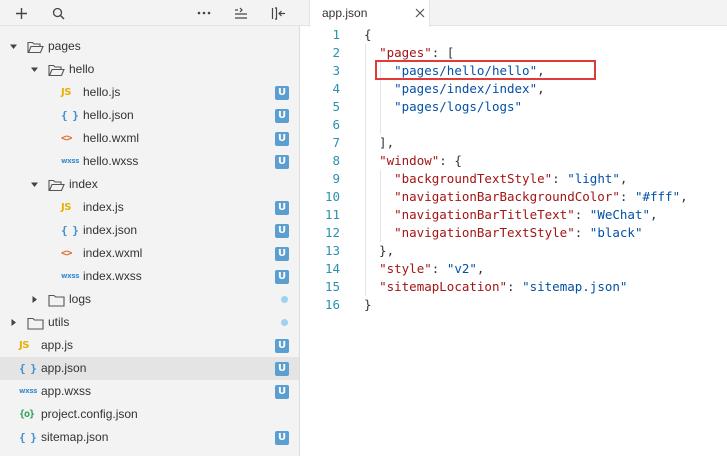  I want to click on line-source: "window": {, so click(413, 161).